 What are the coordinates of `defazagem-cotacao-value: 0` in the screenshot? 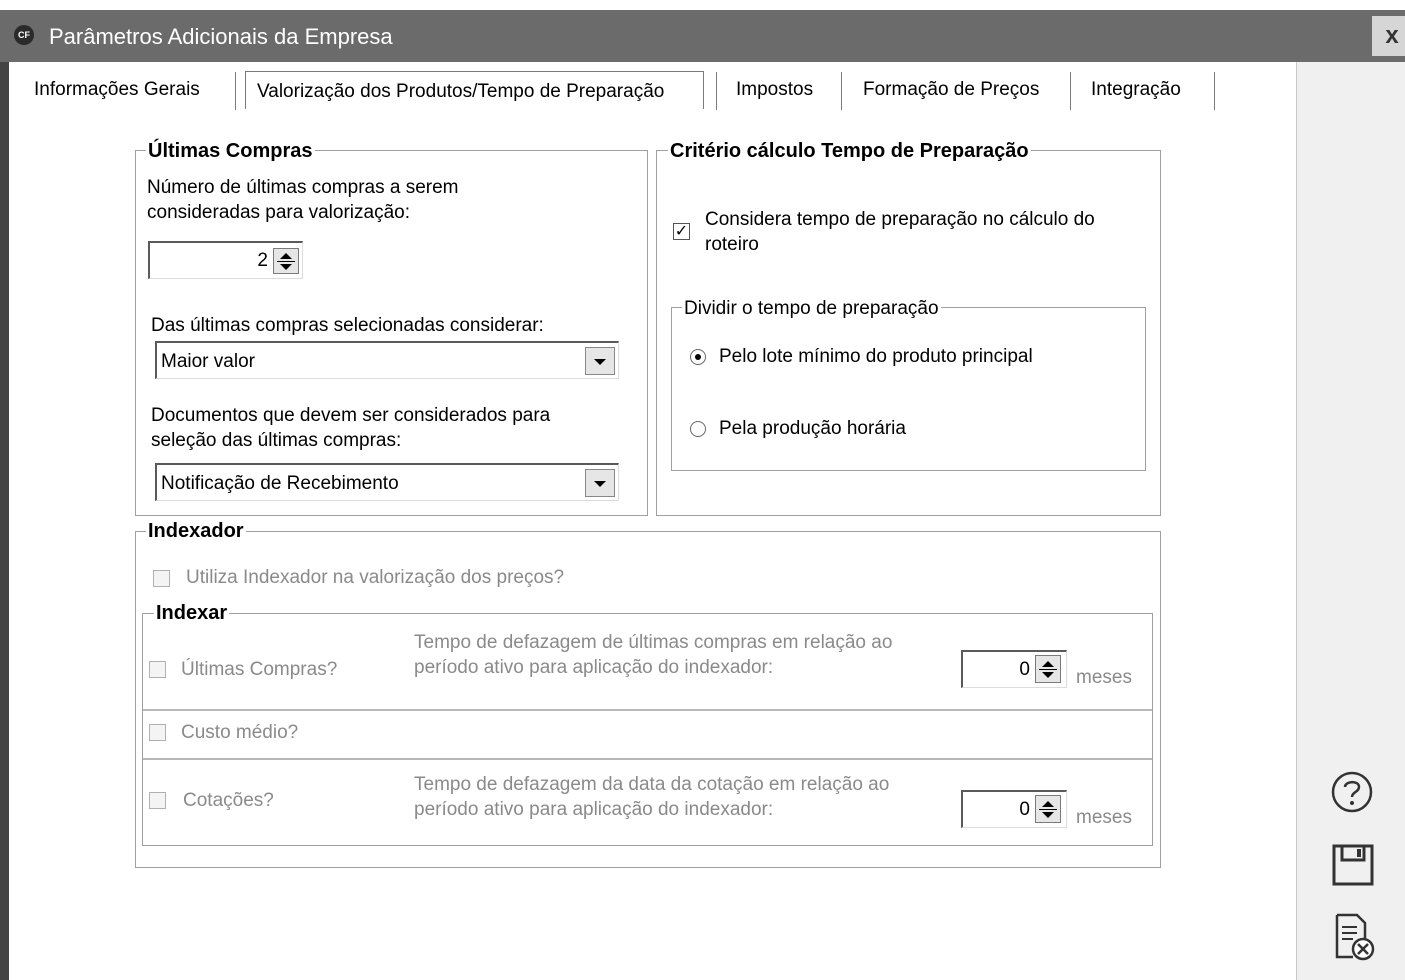 It's located at (1024, 809).